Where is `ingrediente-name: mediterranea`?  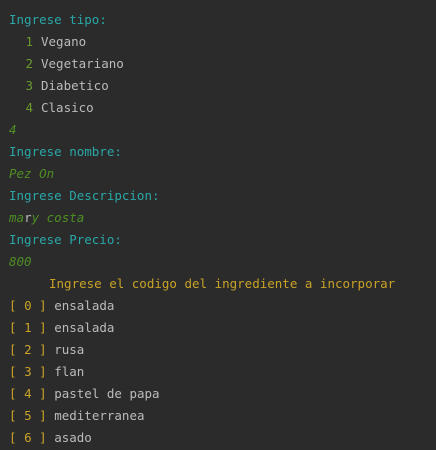 ingrediente-name: mediterranea is located at coordinates (99, 415).